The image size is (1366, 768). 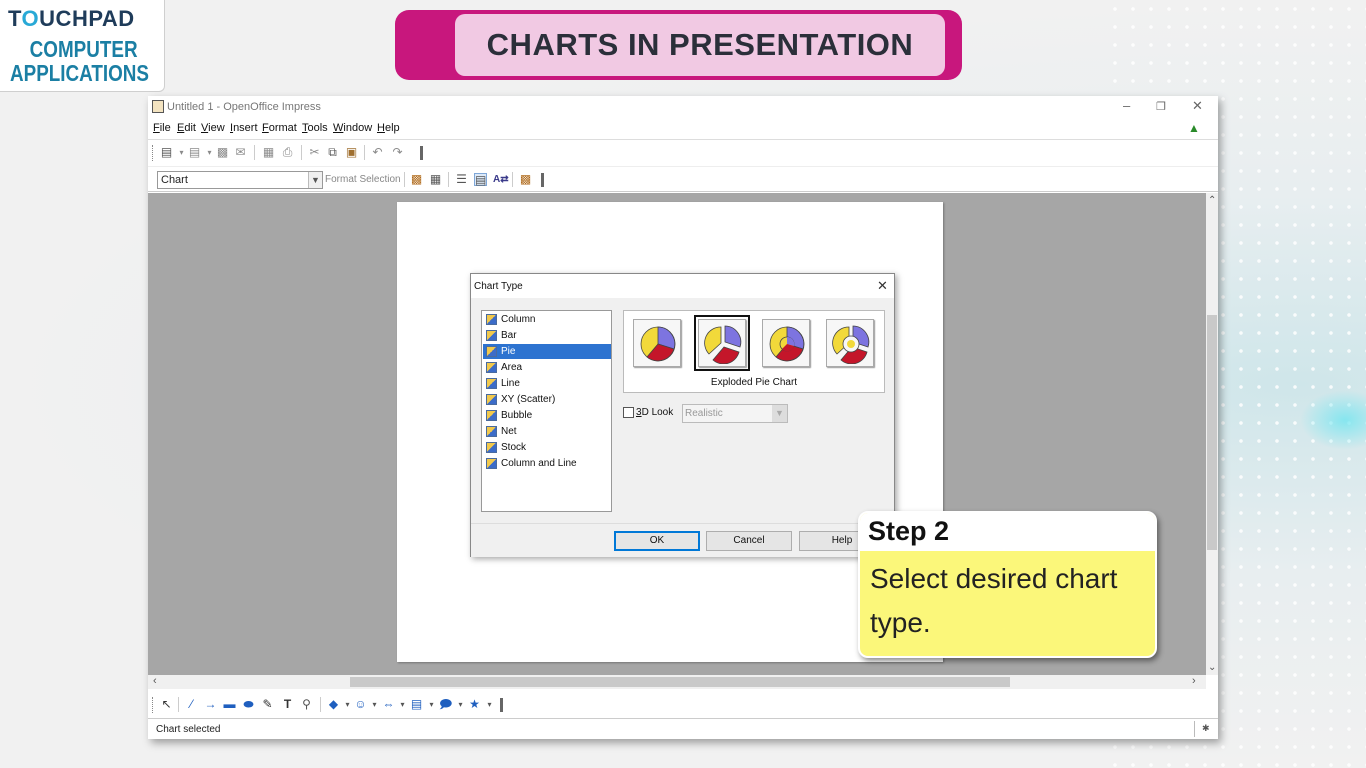 What do you see at coordinates (377, 152) in the screenshot?
I see `undo-icon: ↶` at bounding box center [377, 152].